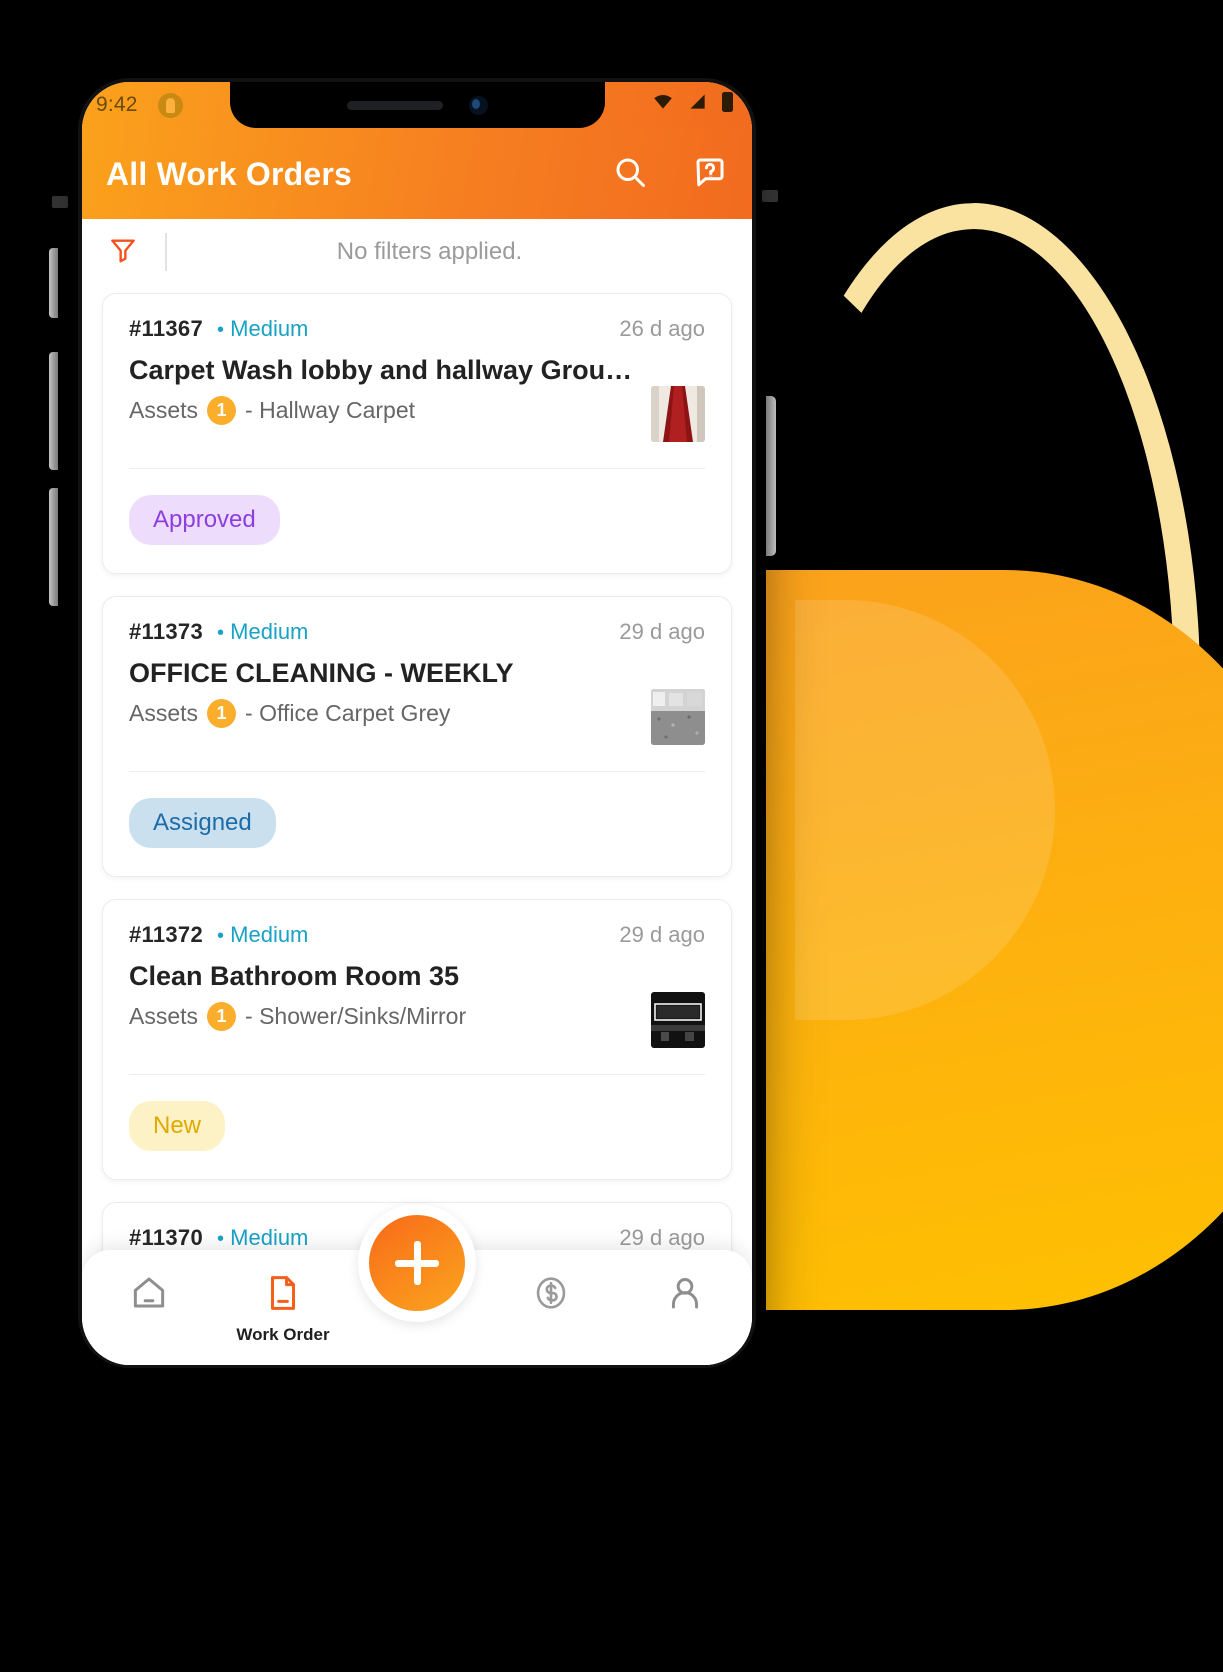 The height and width of the screenshot is (1672, 1223). What do you see at coordinates (330, 410) in the screenshot?
I see `asset-name: - Hallway Carpet` at bounding box center [330, 410].